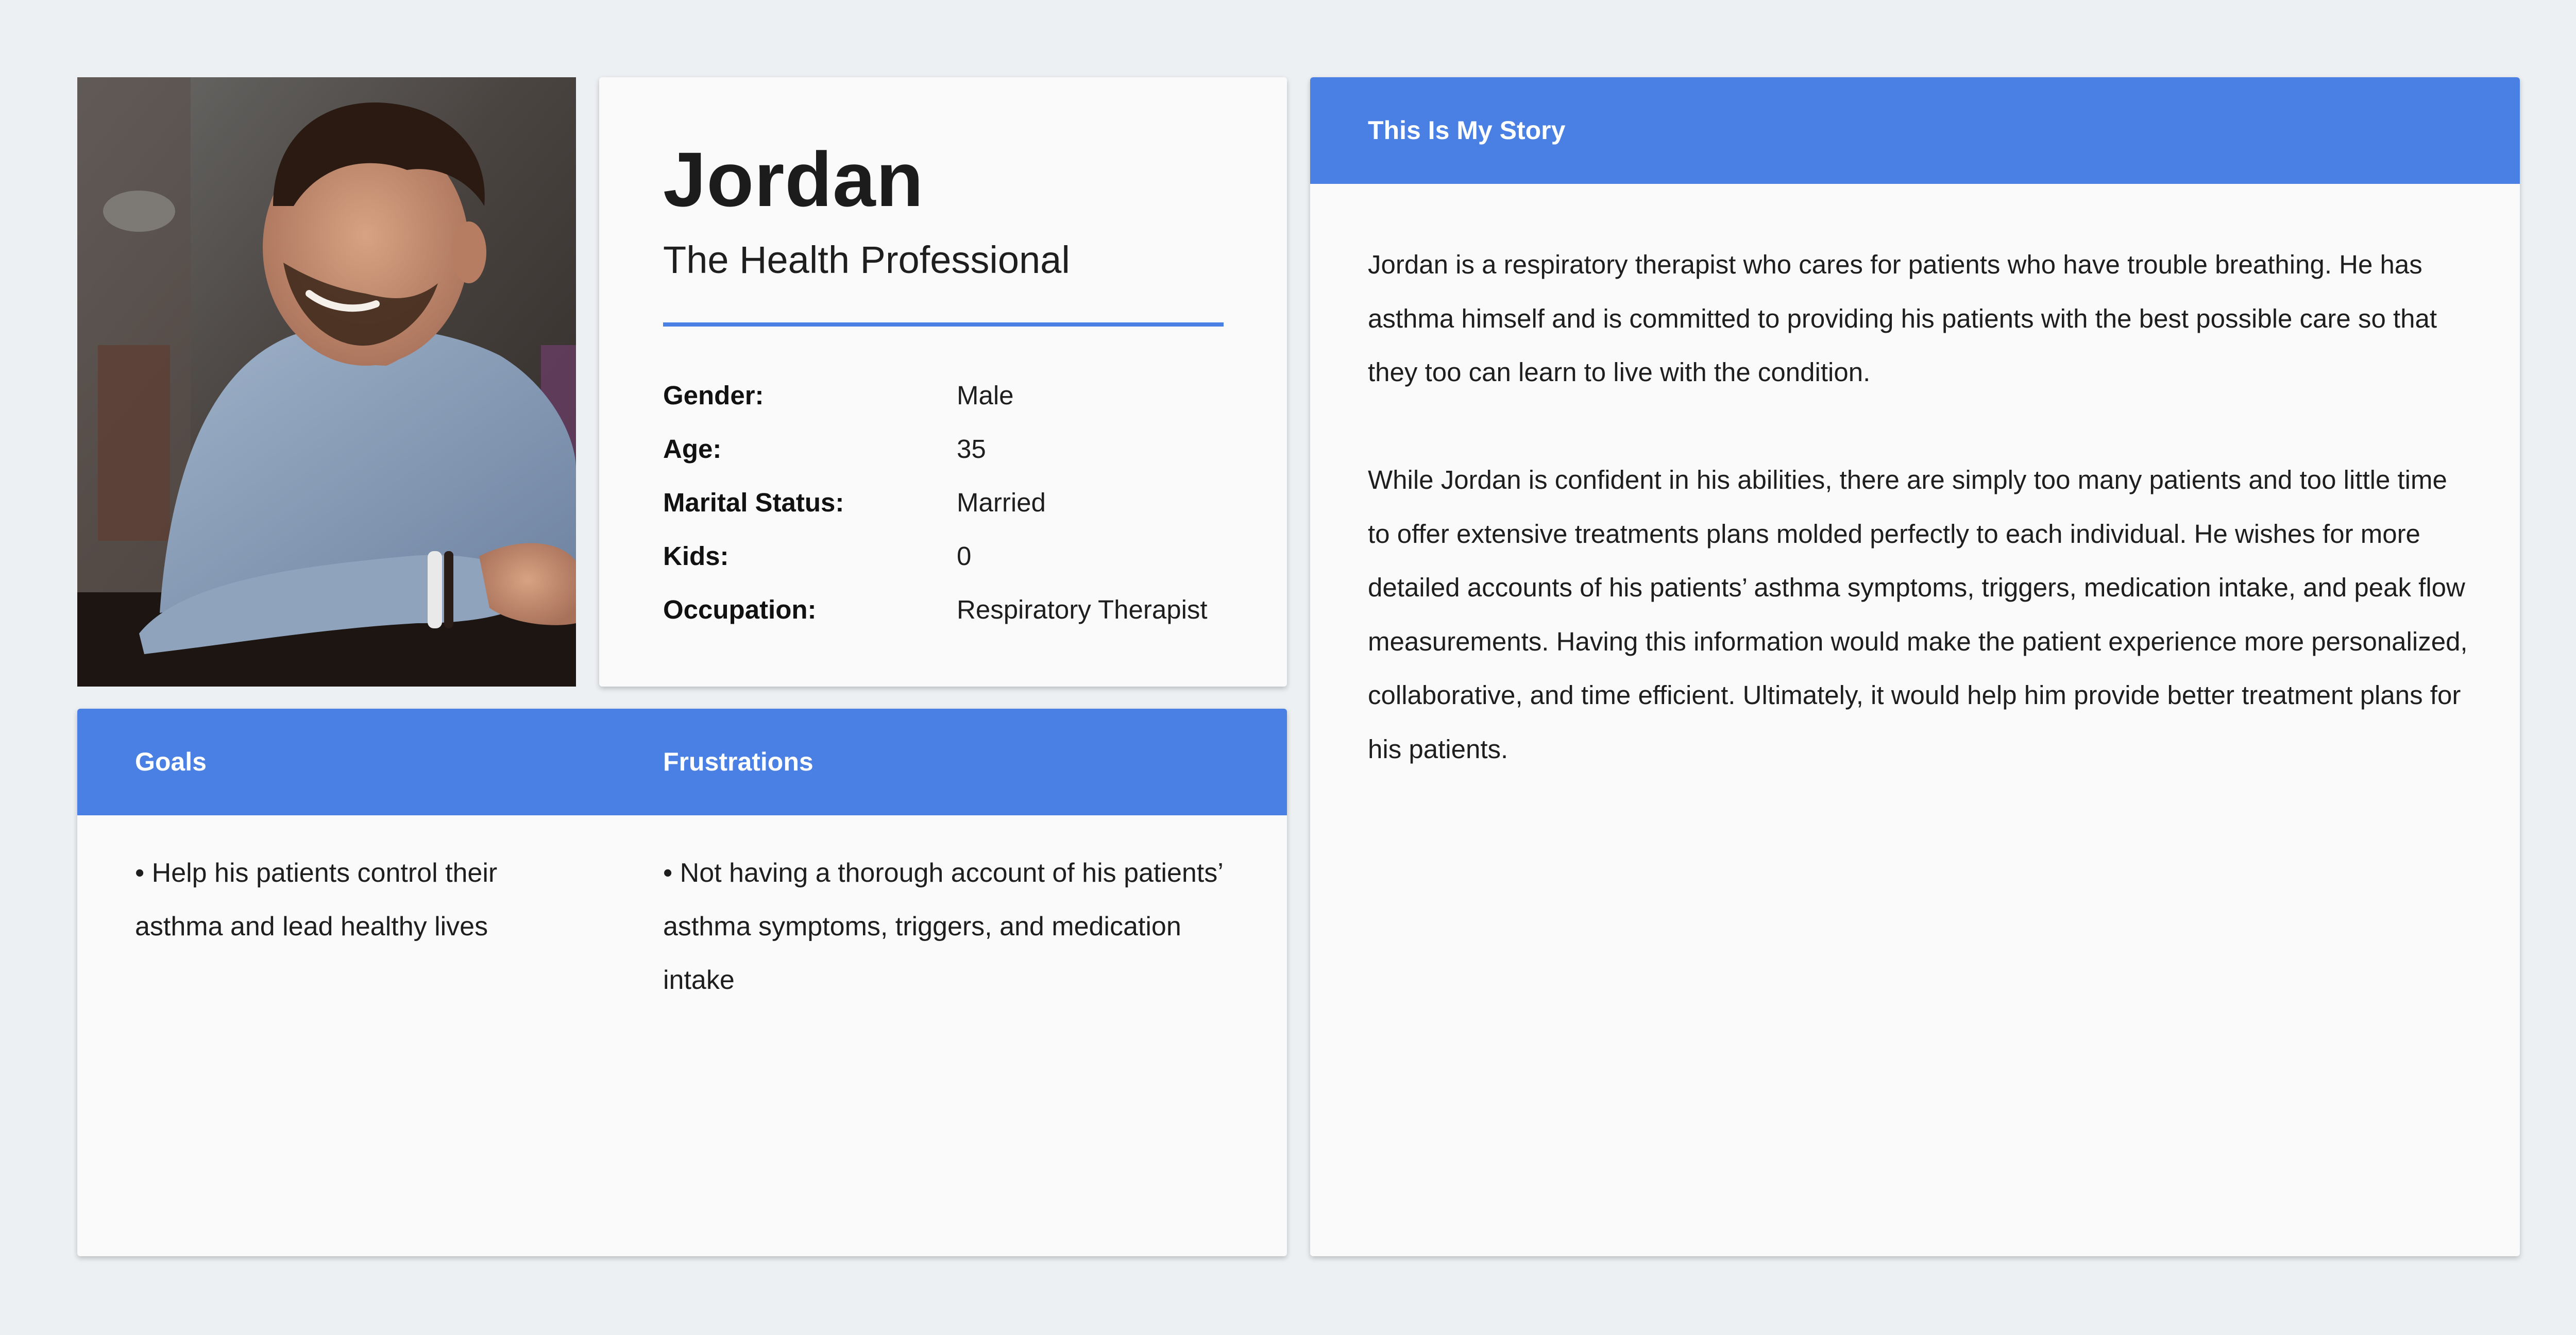 The height and width of the screenshot is (1335, 2576). I want to click on fact-row-kids: Kids: 0, so click(935, 556).